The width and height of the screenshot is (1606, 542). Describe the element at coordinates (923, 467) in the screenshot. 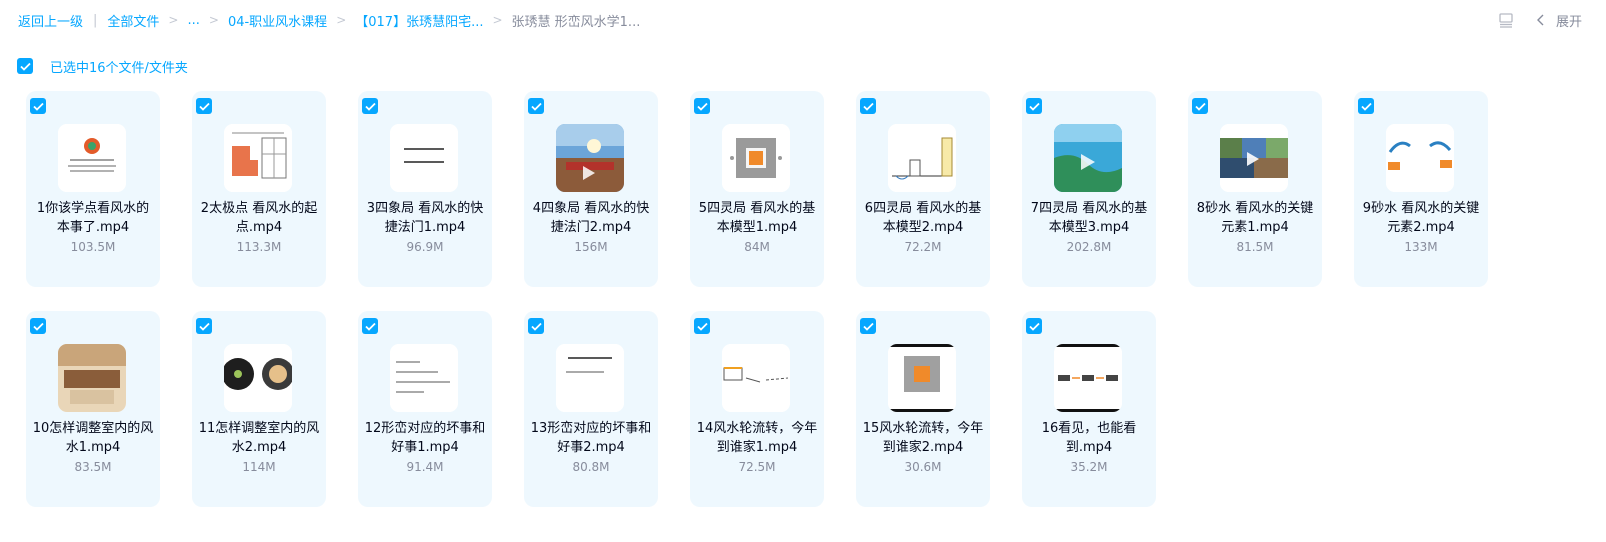

I see `file-size: 30.6M` at that location.